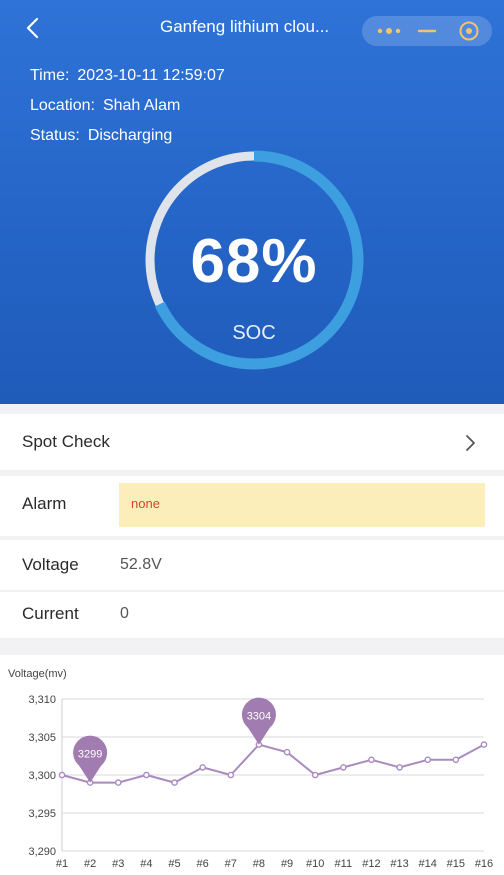 The height and width of the screenshot is (875, 504). What do you see at coordinates (259, 864) in the screenshot?
I see `x-tick-label: #8` at bounding box center [259, 864].